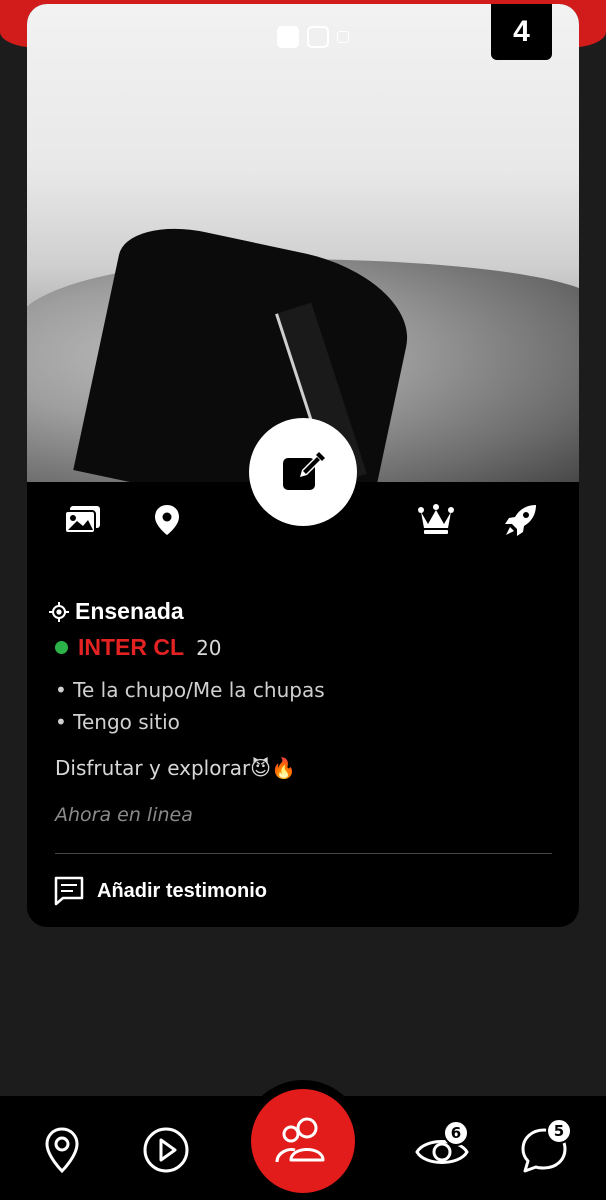  What do you see at coordinates (190, 690) in the screenshot?
I see `list-item: • Te la chupo/Me la chupas` at bounding box center [190, 690].